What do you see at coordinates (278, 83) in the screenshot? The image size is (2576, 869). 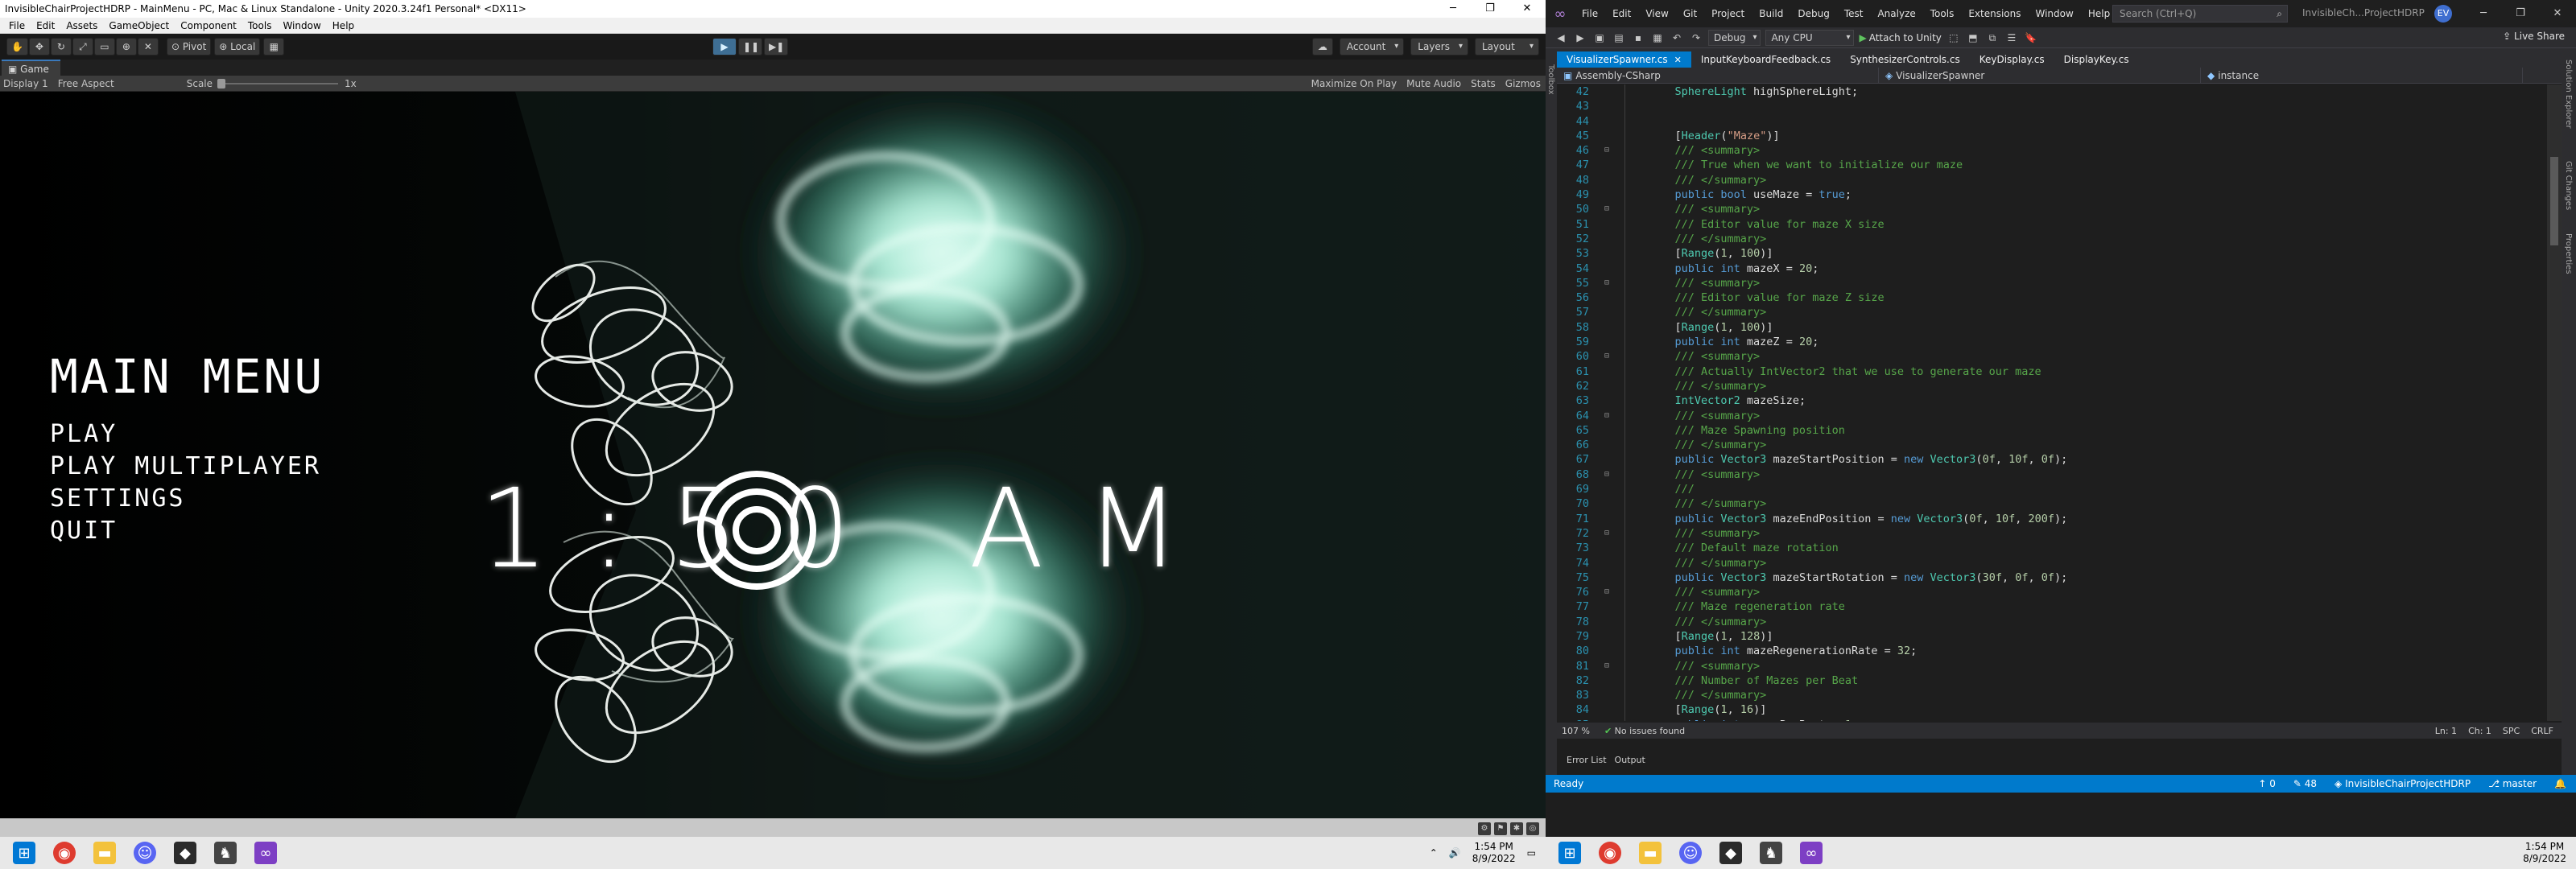 I see `scale-slider` at bounding box center [278, 83].